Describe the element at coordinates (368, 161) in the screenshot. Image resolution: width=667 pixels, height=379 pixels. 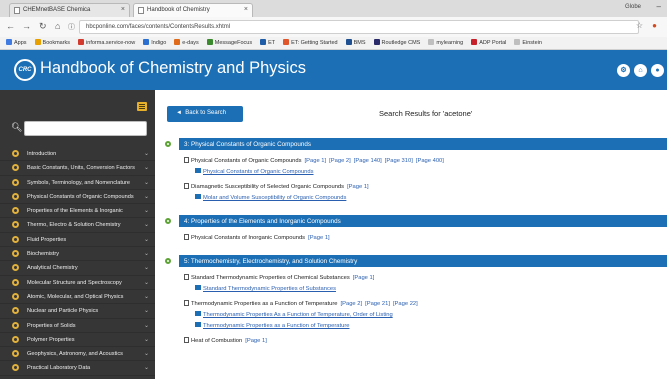
I see `page-link: [Page 140]` at that location.